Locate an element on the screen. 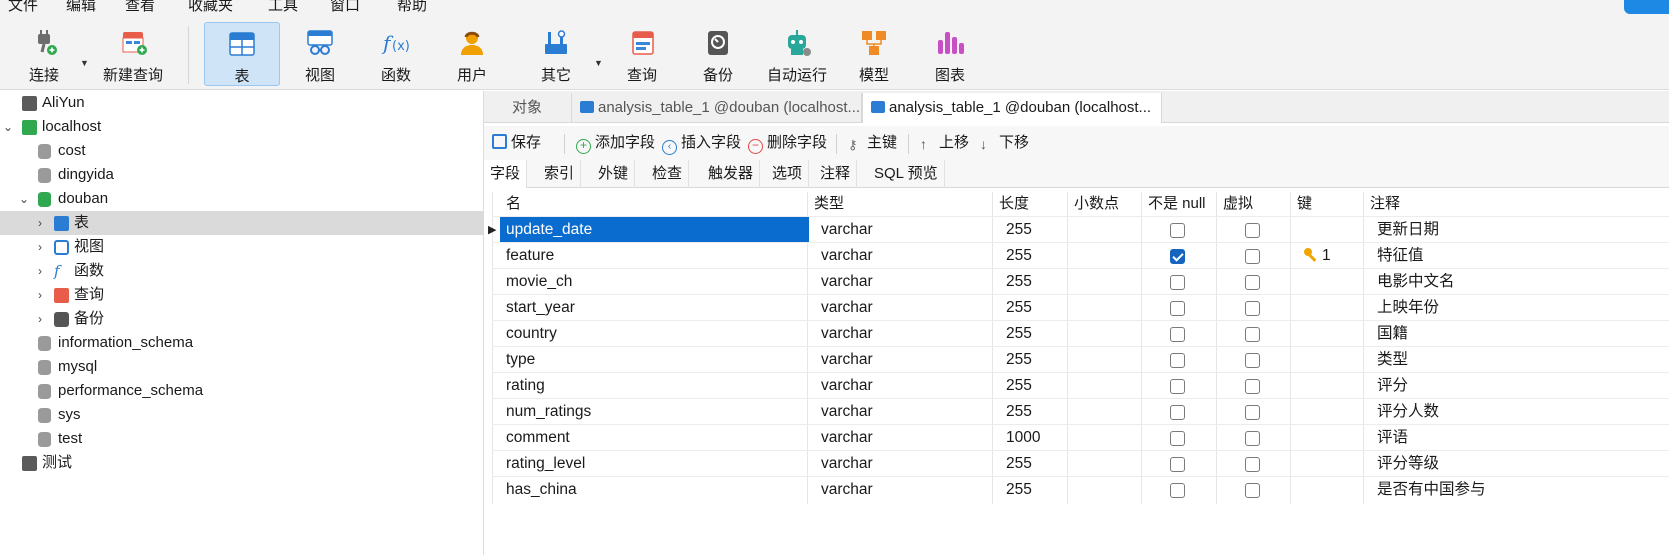 The height and width of the screenshot is (555, 1669). field-name-cell: num_ratings is located at coordinates (654, 412).